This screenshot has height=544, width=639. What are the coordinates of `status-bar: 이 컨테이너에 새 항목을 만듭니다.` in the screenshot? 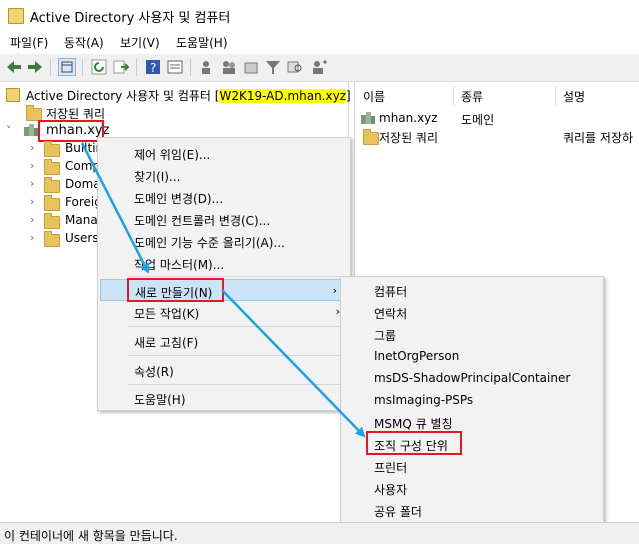 It's located at (319, 533).